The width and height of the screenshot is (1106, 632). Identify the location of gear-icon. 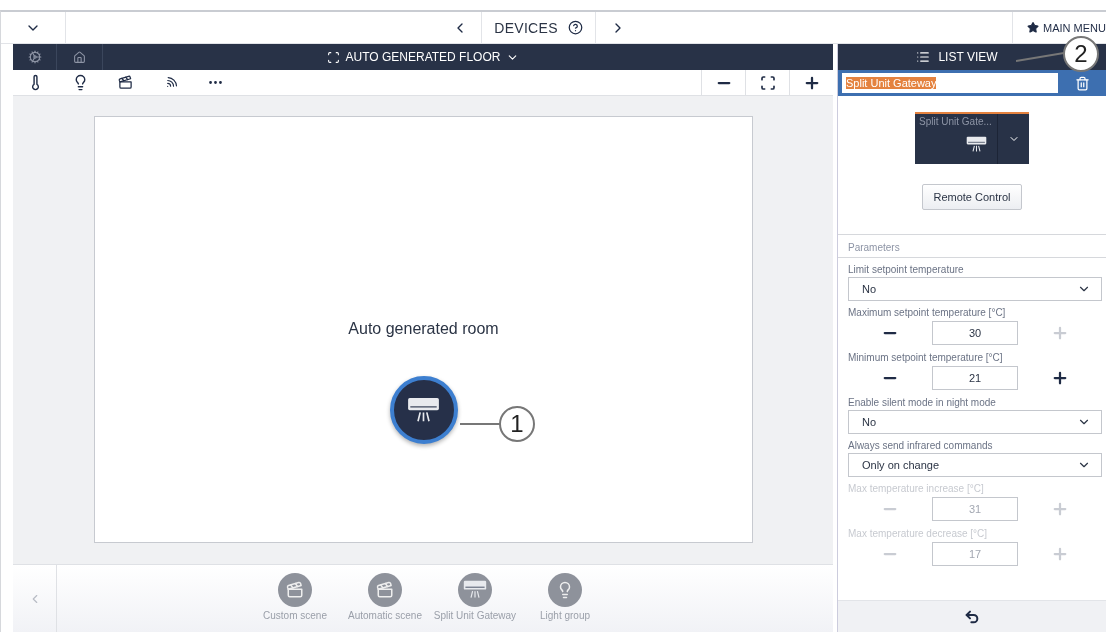
(34, 57).